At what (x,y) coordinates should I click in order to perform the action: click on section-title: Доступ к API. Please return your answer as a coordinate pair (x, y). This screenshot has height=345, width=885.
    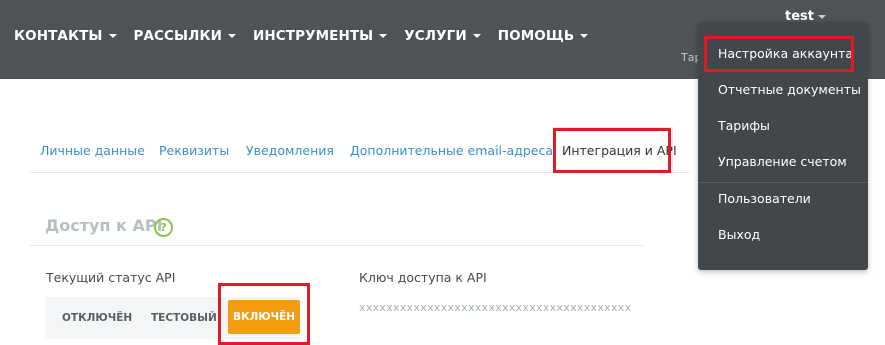
    Looking at the image, I should click on (104, 225).